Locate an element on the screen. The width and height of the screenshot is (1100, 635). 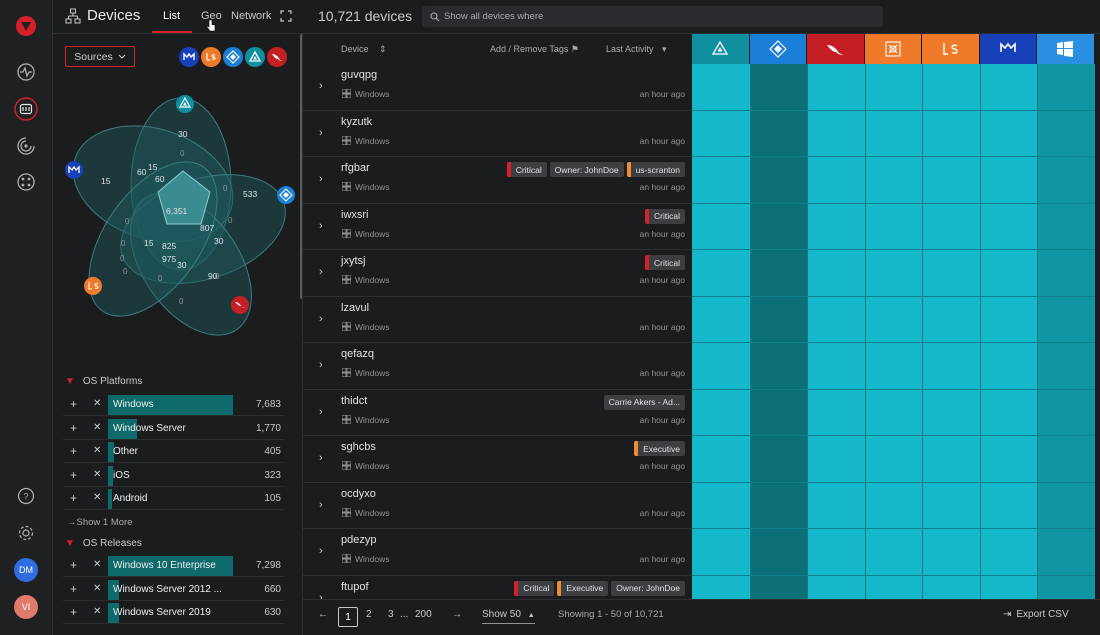
search-bar is located at coordinates (652, 16).